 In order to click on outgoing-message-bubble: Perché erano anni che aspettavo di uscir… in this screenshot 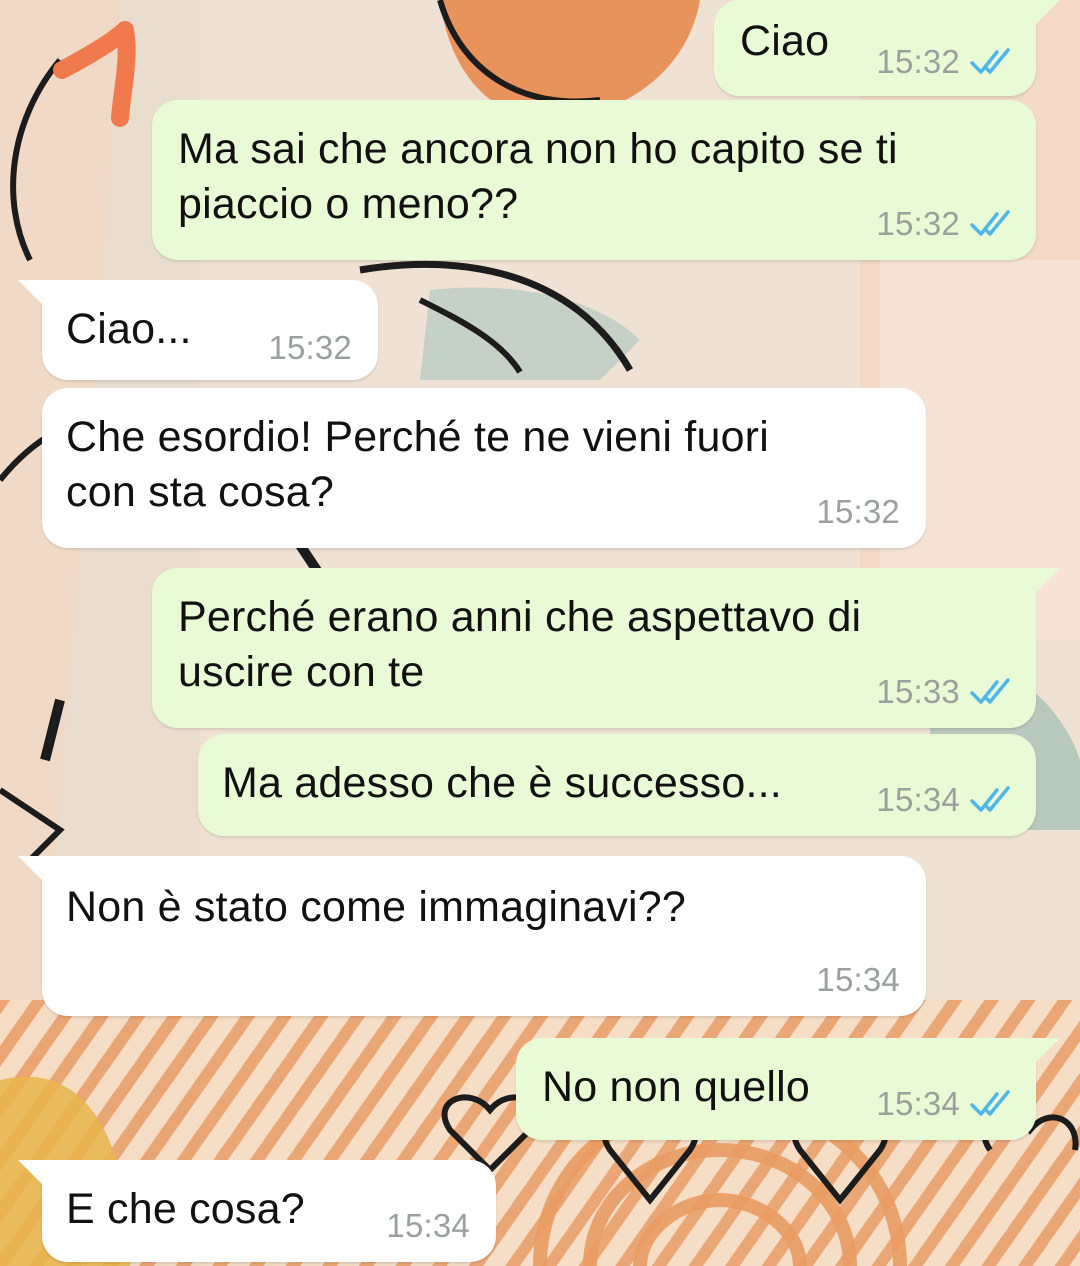, I will do `click(606, 648)`.